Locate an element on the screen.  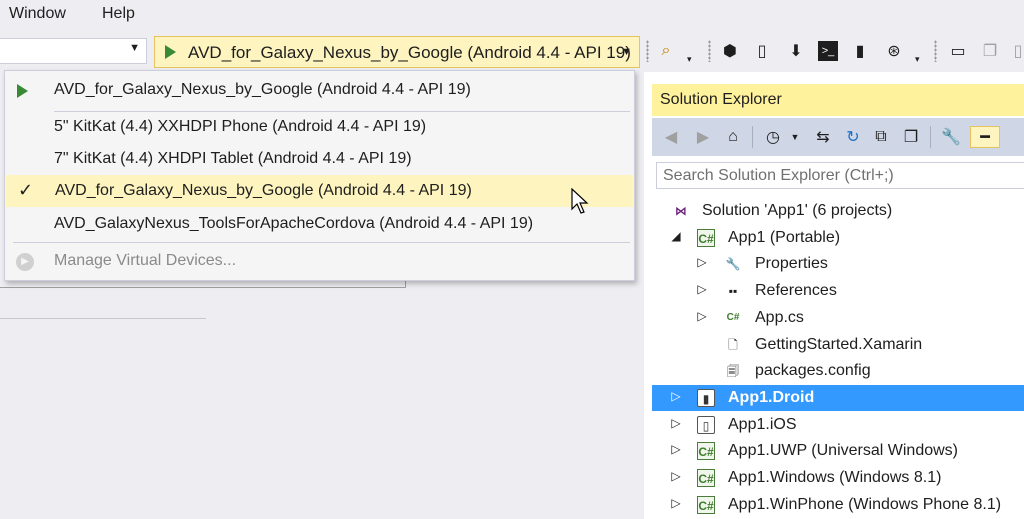
show-all-files-icon: ❐ is located at coordinates (911, 137).